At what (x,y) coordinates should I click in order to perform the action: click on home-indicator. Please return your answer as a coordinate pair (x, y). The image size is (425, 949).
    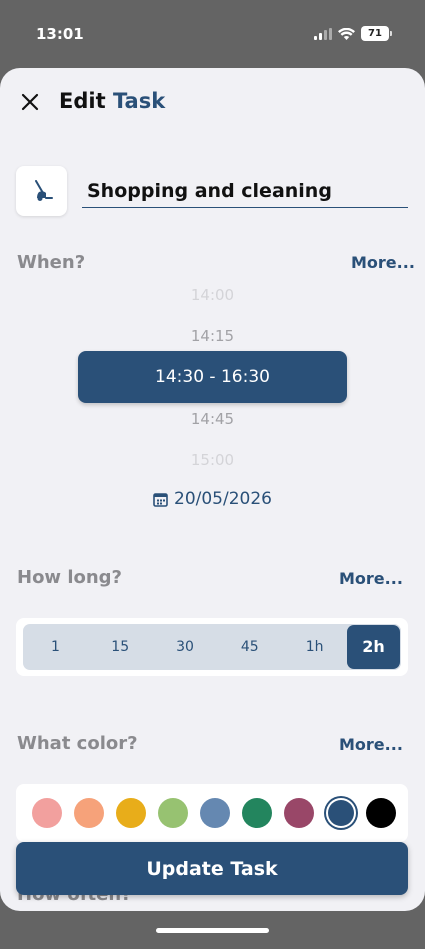
    Looking at the image, I should click on (212, 930).